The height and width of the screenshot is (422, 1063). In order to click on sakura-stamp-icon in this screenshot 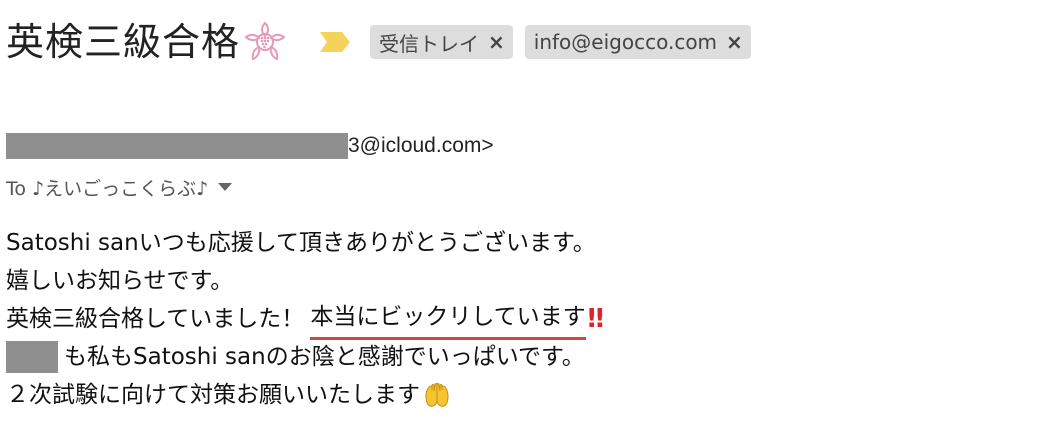, I will do `click(265, 42)`.